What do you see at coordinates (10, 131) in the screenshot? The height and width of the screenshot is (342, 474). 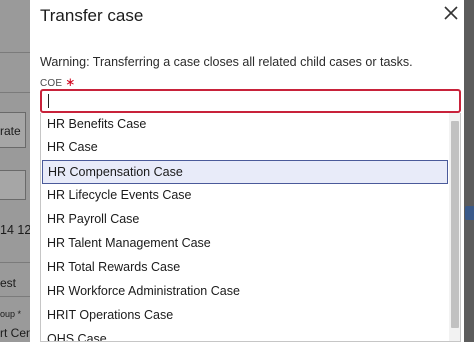 I see `background-text: rate` at bounding box center [10, 131].